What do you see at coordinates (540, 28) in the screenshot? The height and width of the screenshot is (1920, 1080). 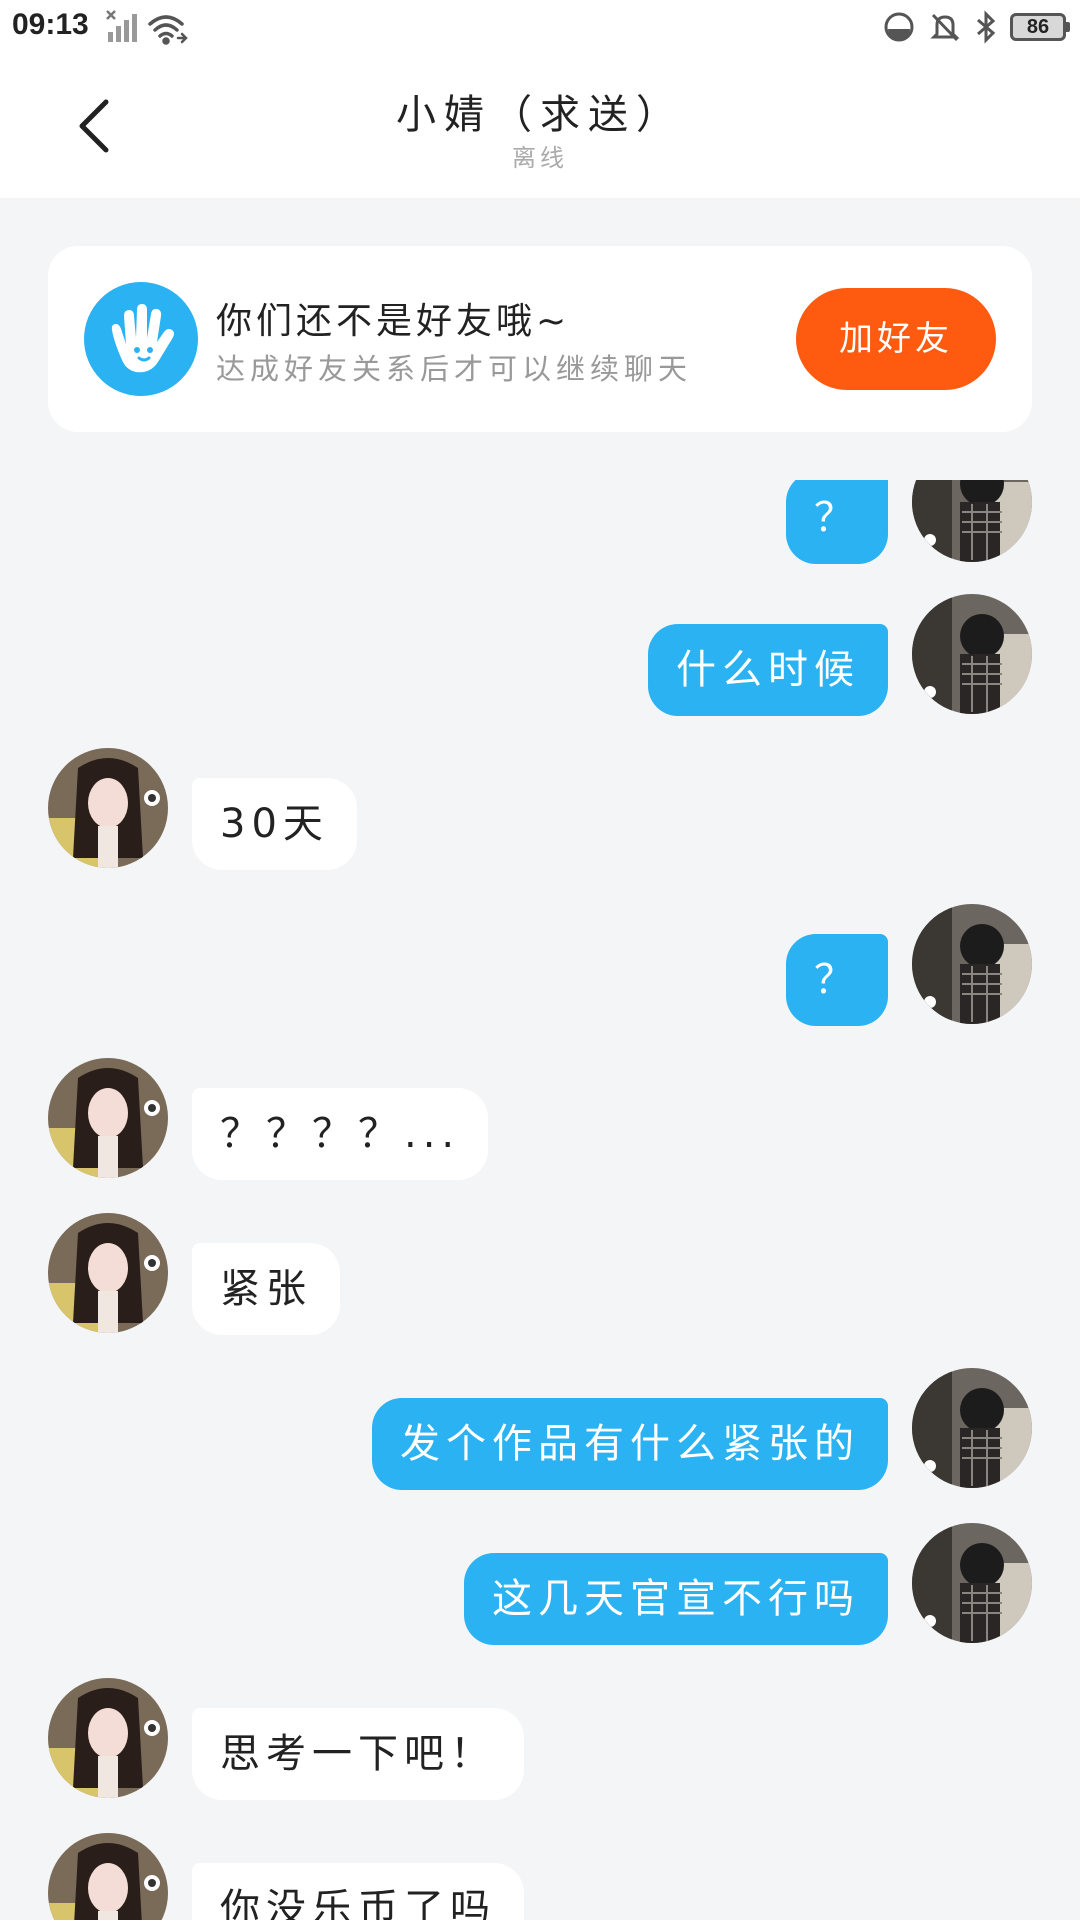 I see `status-bar: 09:13 86` at bounding box center [540, 28].